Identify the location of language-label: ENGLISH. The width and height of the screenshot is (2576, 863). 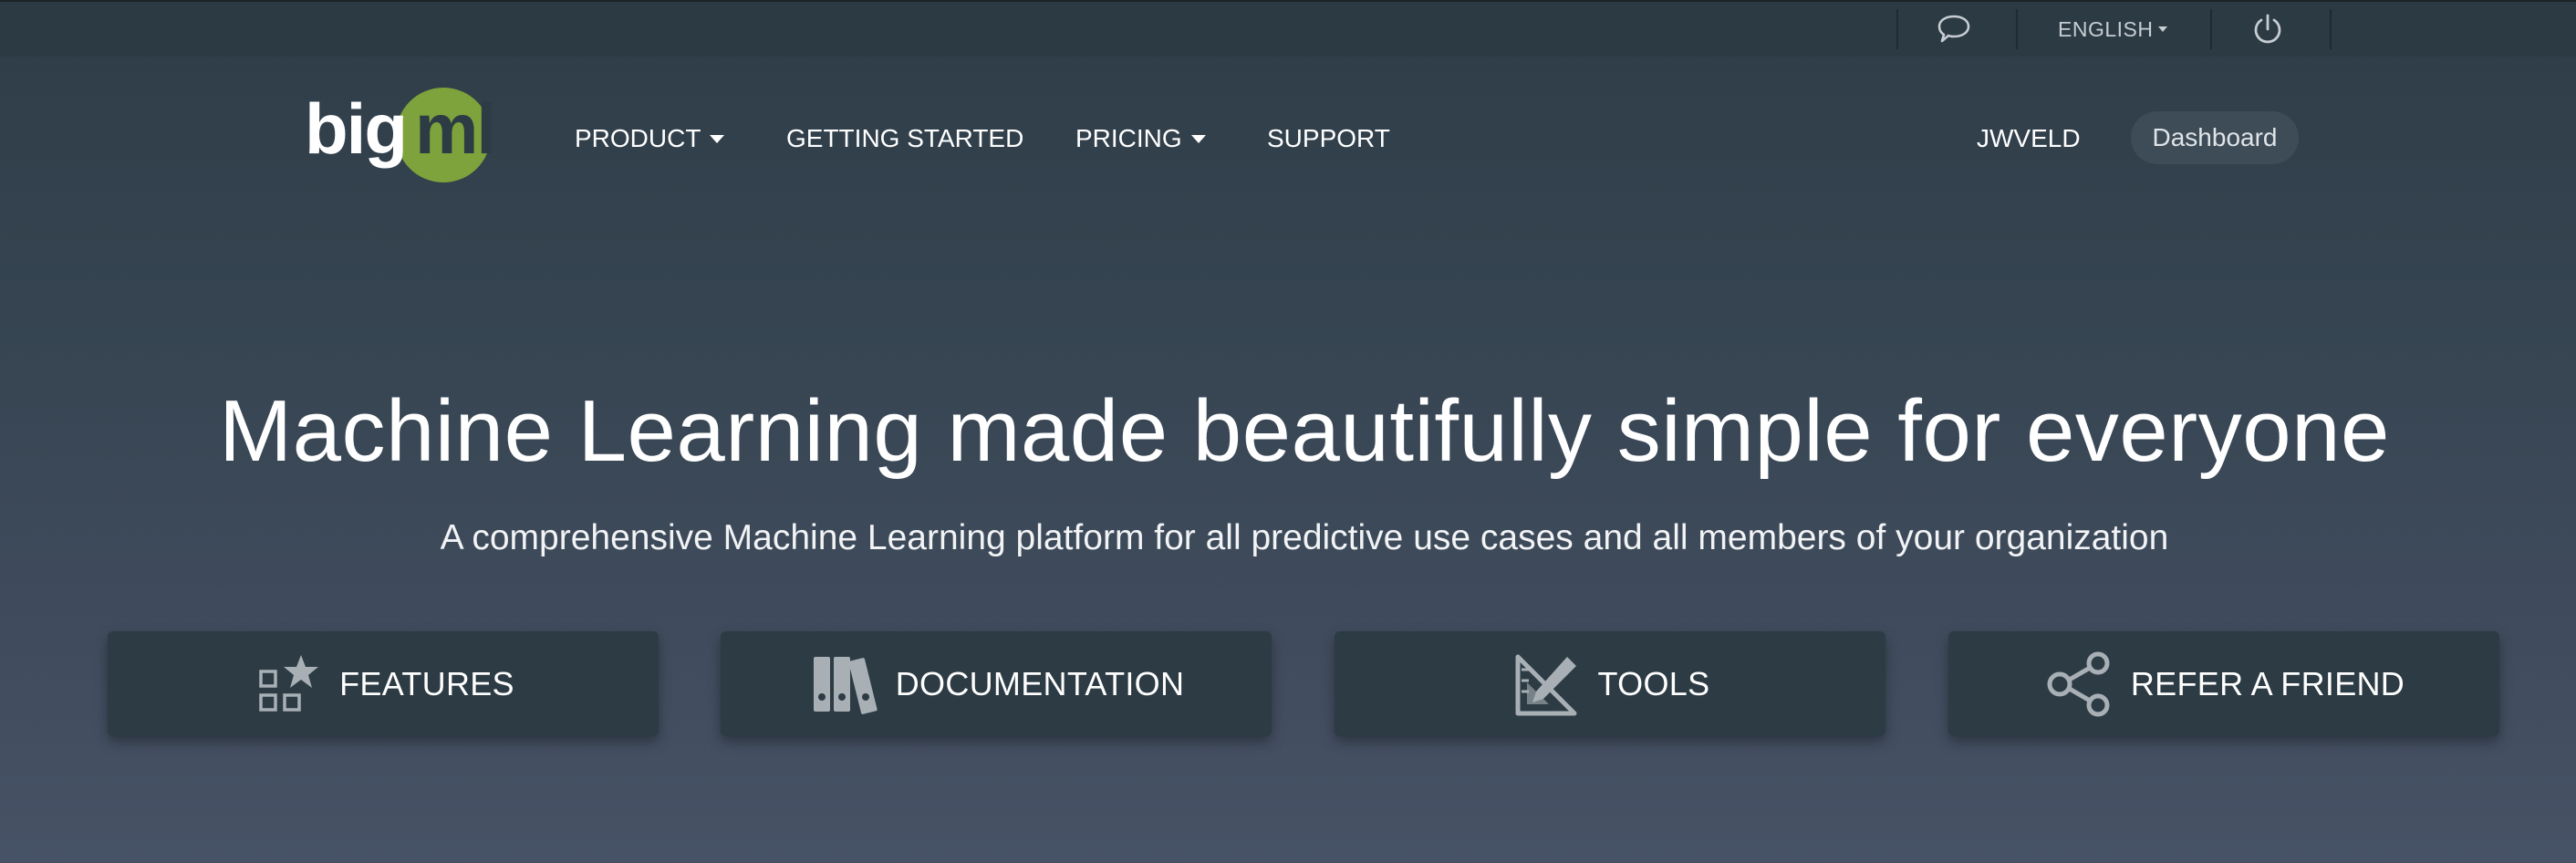
(2106, 28).